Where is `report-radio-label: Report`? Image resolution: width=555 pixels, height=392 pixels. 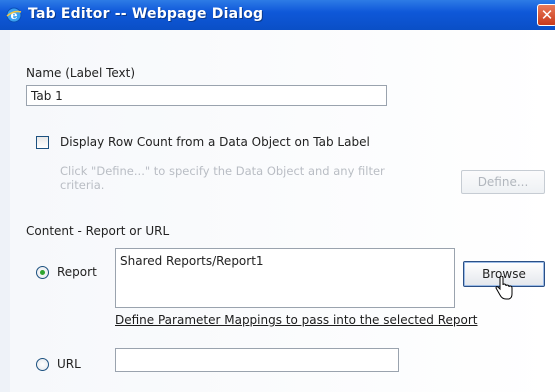 report-radio-label: Report is located at coordinates (77, 272).